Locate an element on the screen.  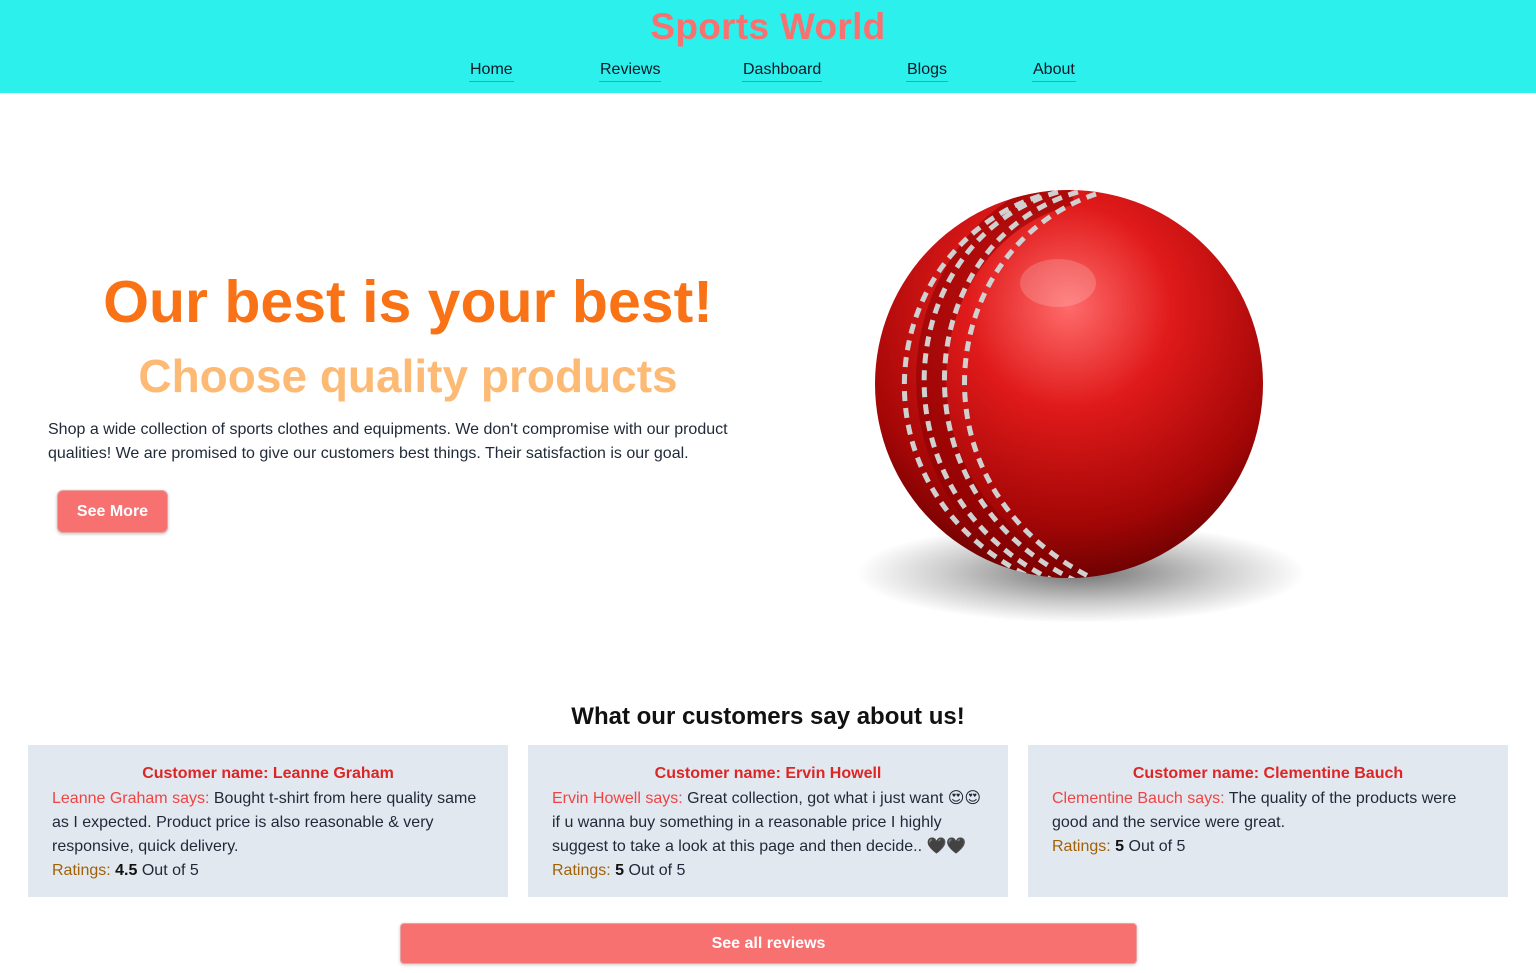
nav-dashboard: Dashboard is located at coordinates (782, 71).